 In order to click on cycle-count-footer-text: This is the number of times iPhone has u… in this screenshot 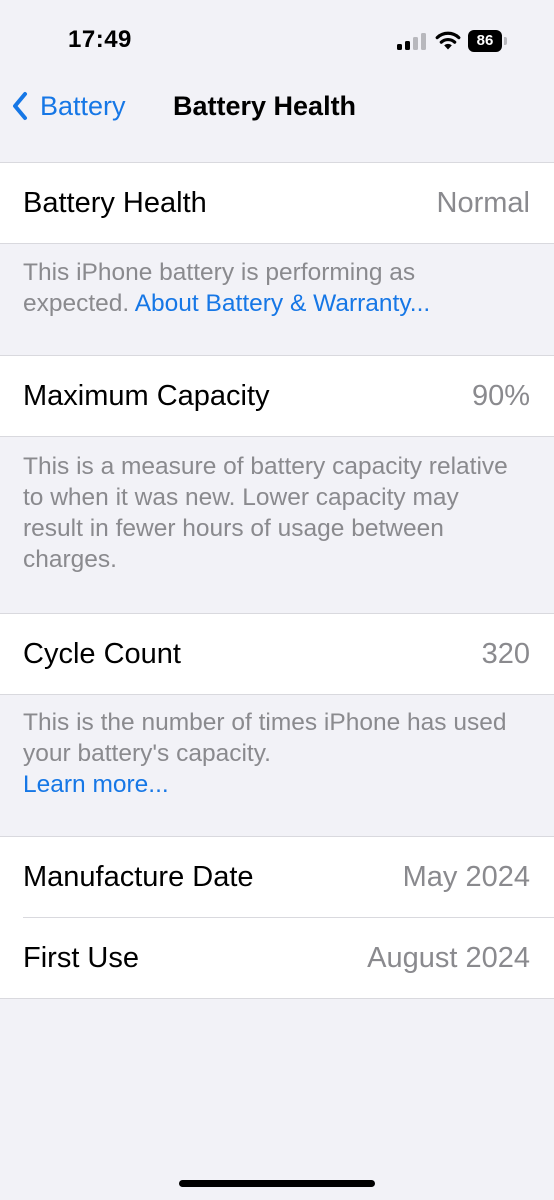, I will do `click(265, 738)`.